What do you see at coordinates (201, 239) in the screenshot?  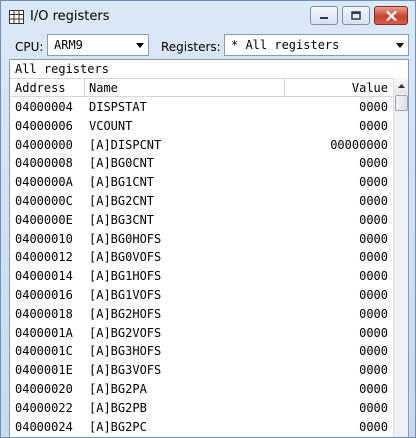 I see `table-row: 04000010 [A]BG0HOFS 0000` at bounding box center [201, 239].